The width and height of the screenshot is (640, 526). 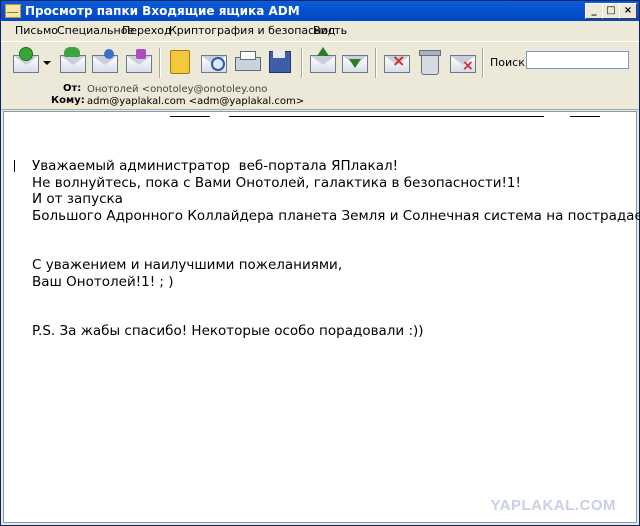 I want to click on menu-view: Вид, so click(x=324, y=30).